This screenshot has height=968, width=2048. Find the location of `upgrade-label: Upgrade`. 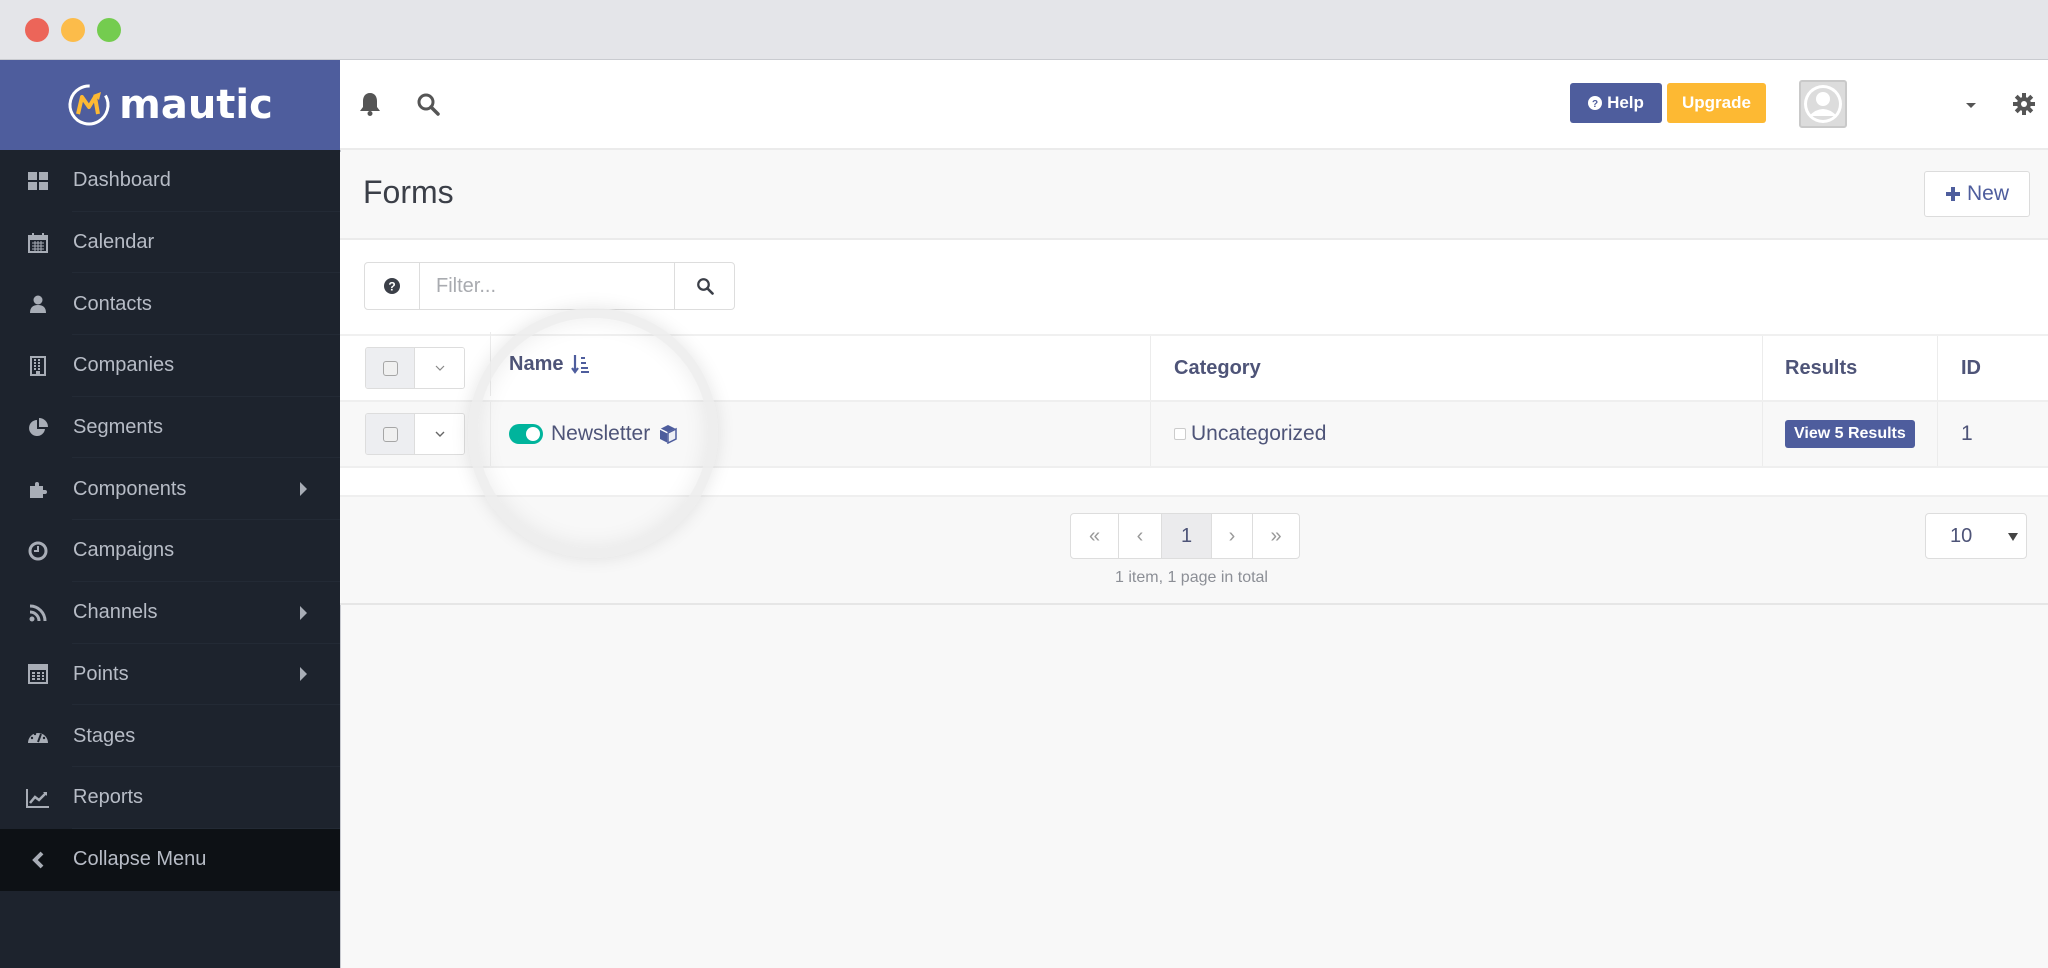

upgrade-label: Upgrade is located at coordinates (1716, 102).